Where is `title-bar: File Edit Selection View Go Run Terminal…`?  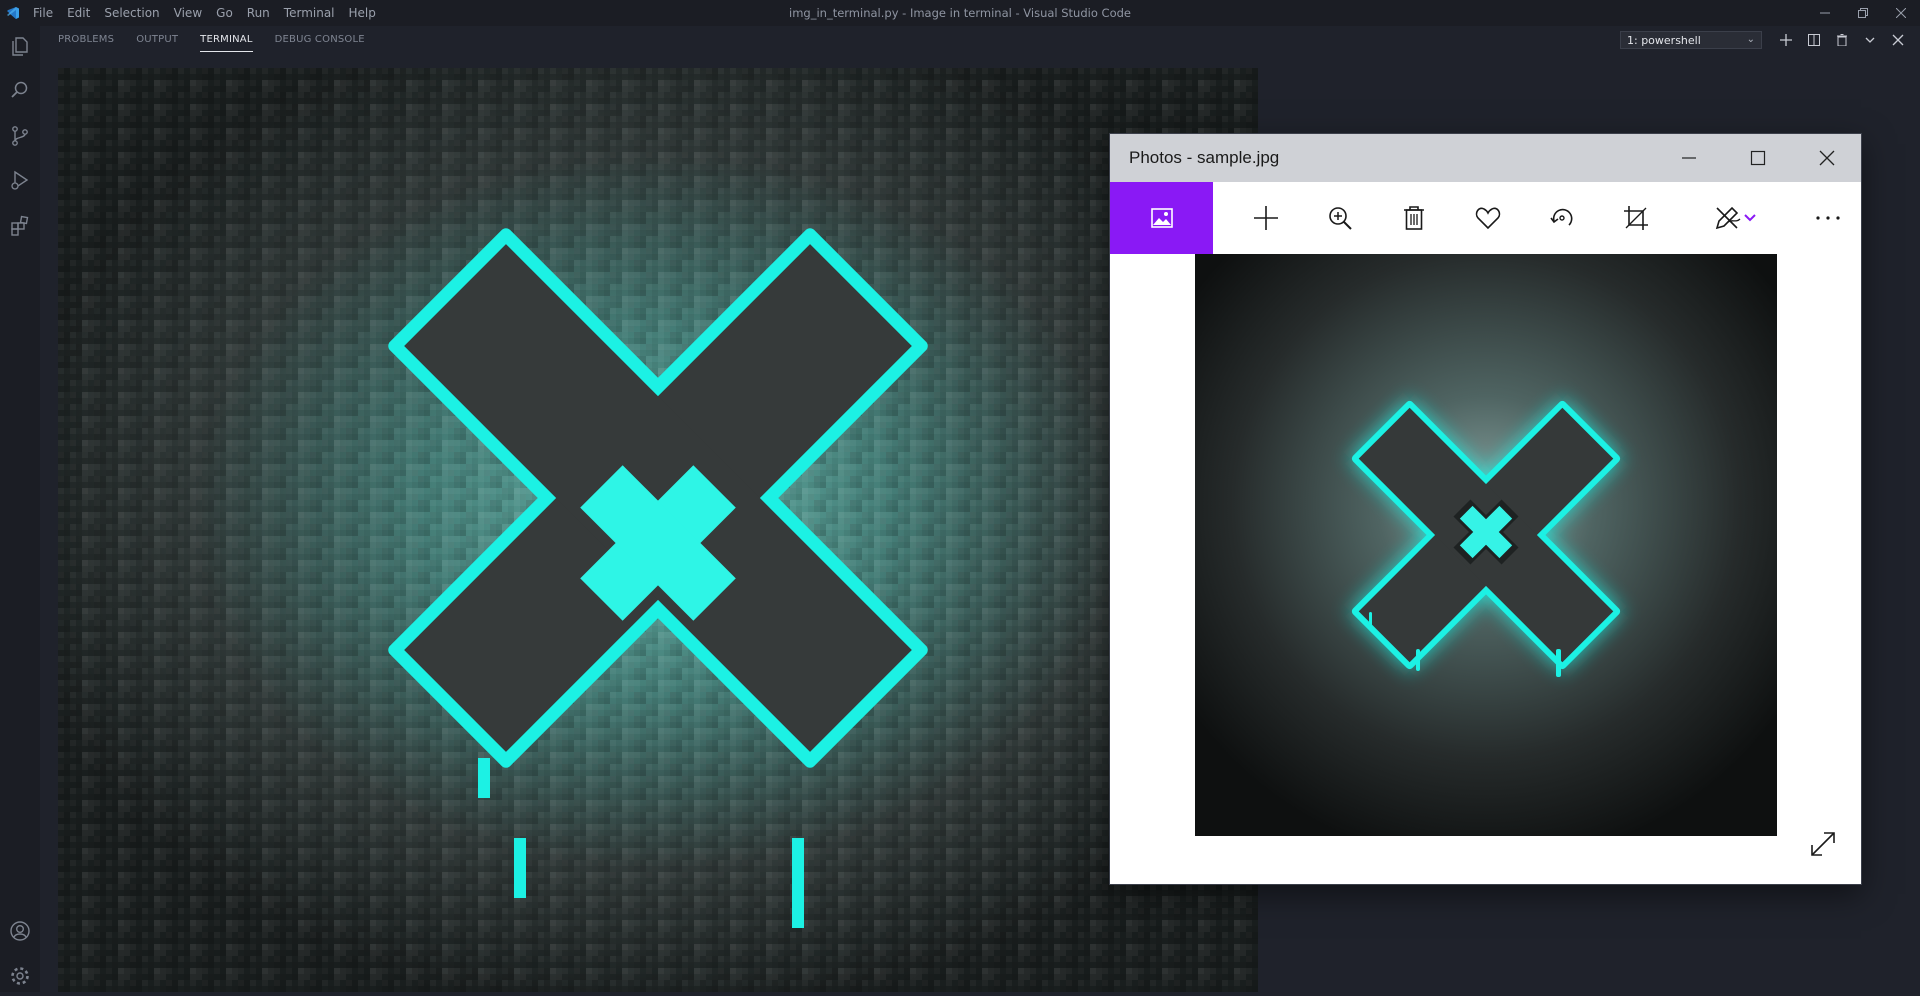
title-bar: File Edit Selection View Go Run Terminal… is located at coordinates (960, 13).